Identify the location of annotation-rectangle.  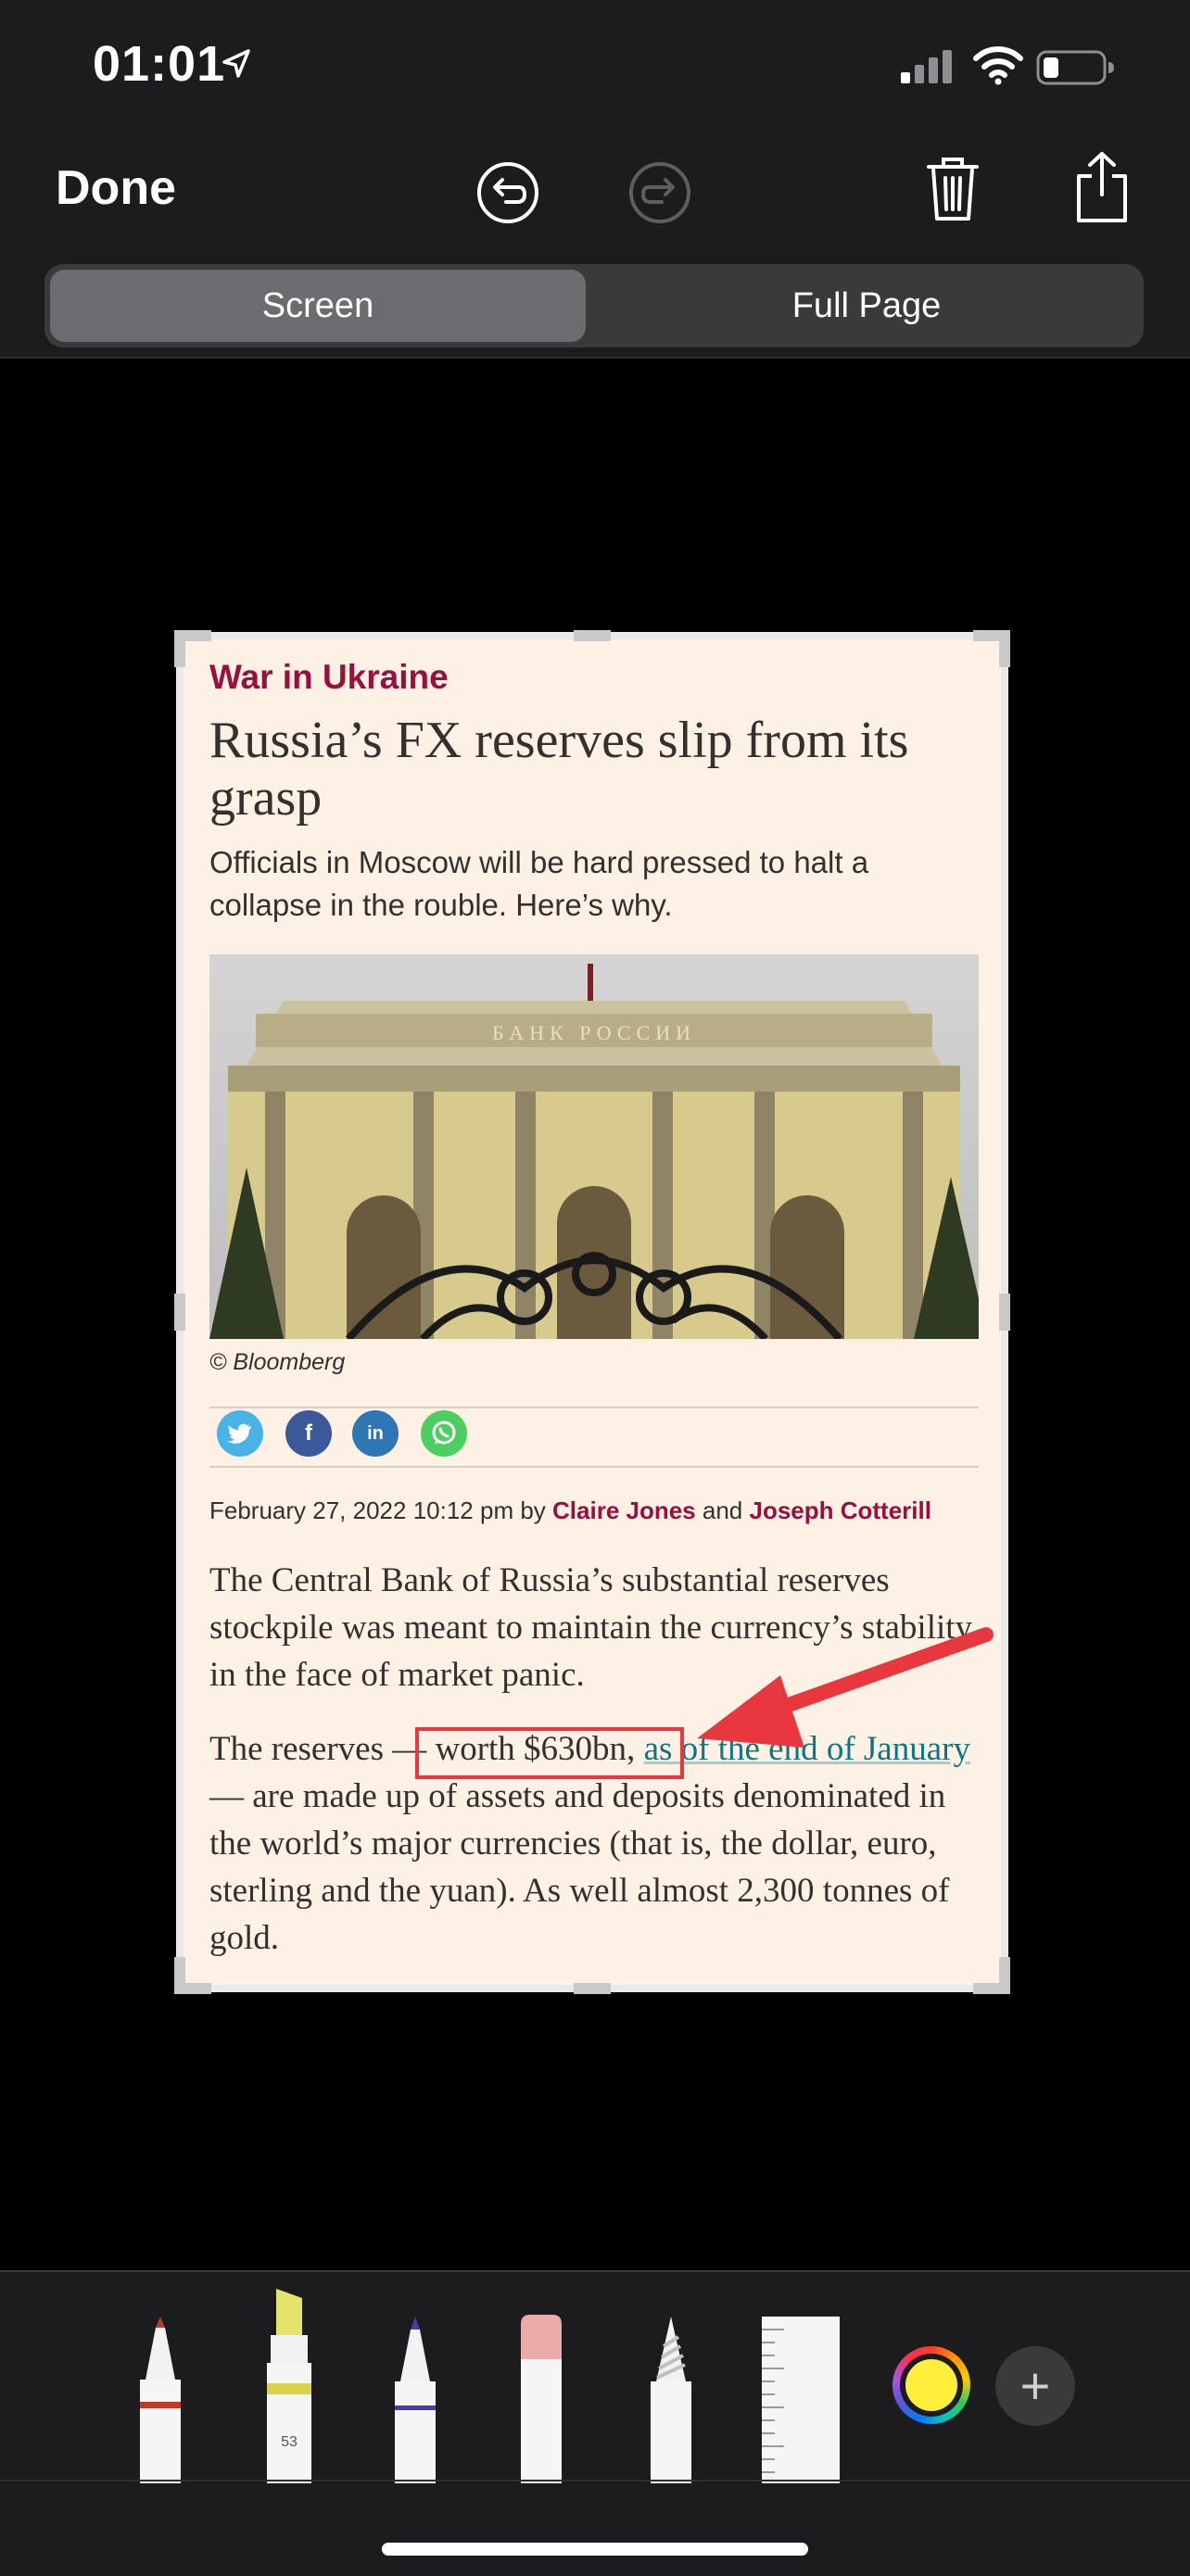
(549, 1753).